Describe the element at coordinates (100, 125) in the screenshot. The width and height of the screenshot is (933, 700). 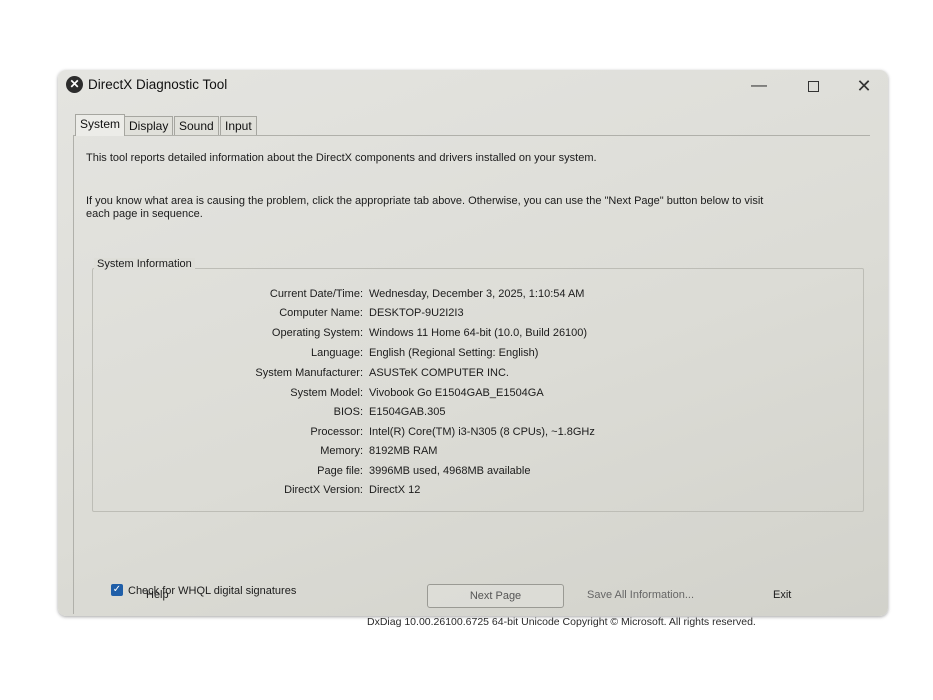
I see `tab-system: System` at that location.